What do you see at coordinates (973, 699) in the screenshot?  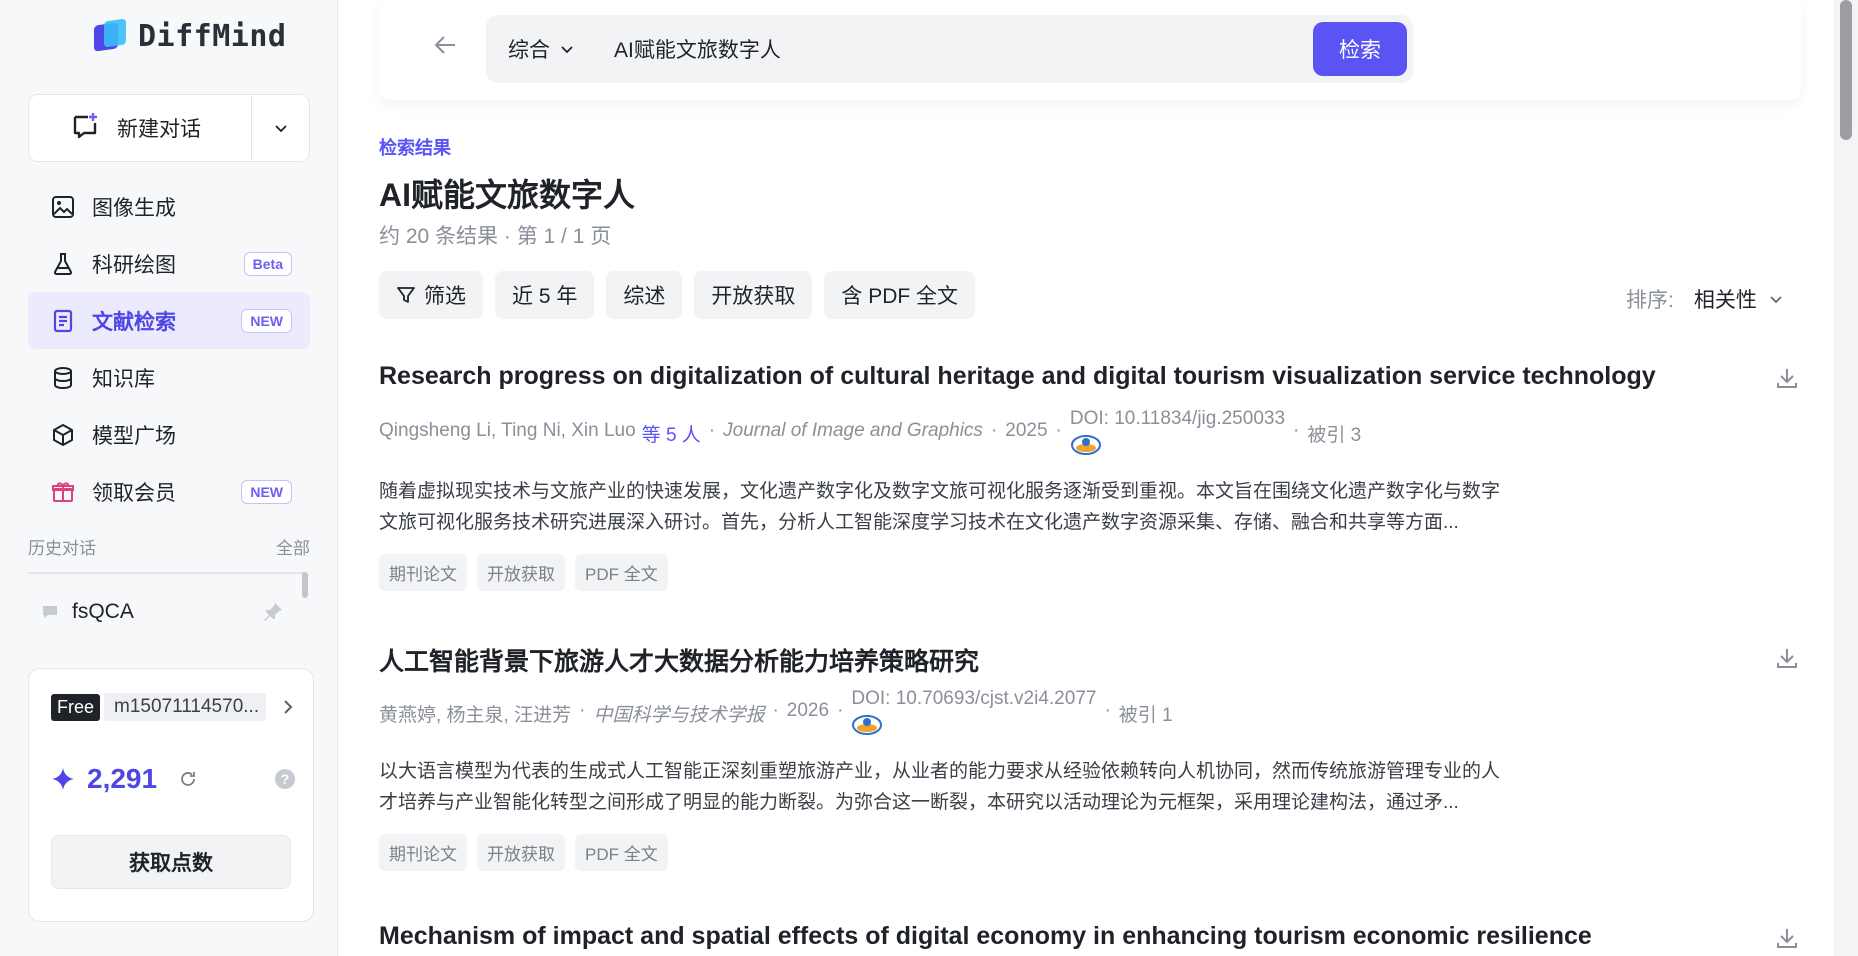 I see `doi-link: DOI: 10.70693/cjst.v2i4.2077` at bounding box center [973, 699].